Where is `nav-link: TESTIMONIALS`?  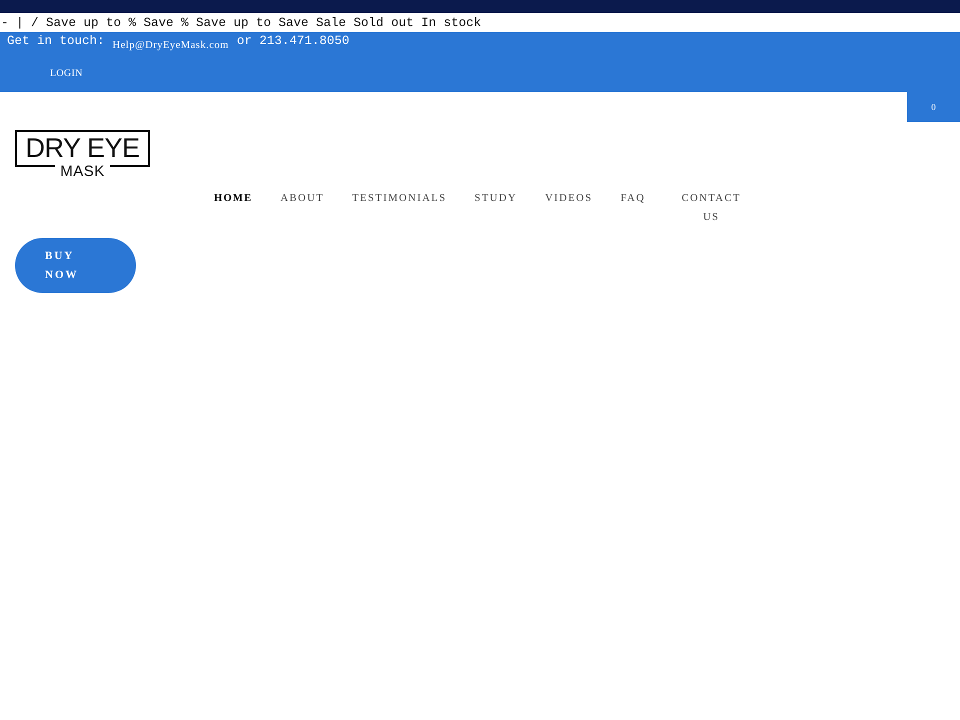
nav-link: TESTIMONIALS is located at coordinates (399, 198).